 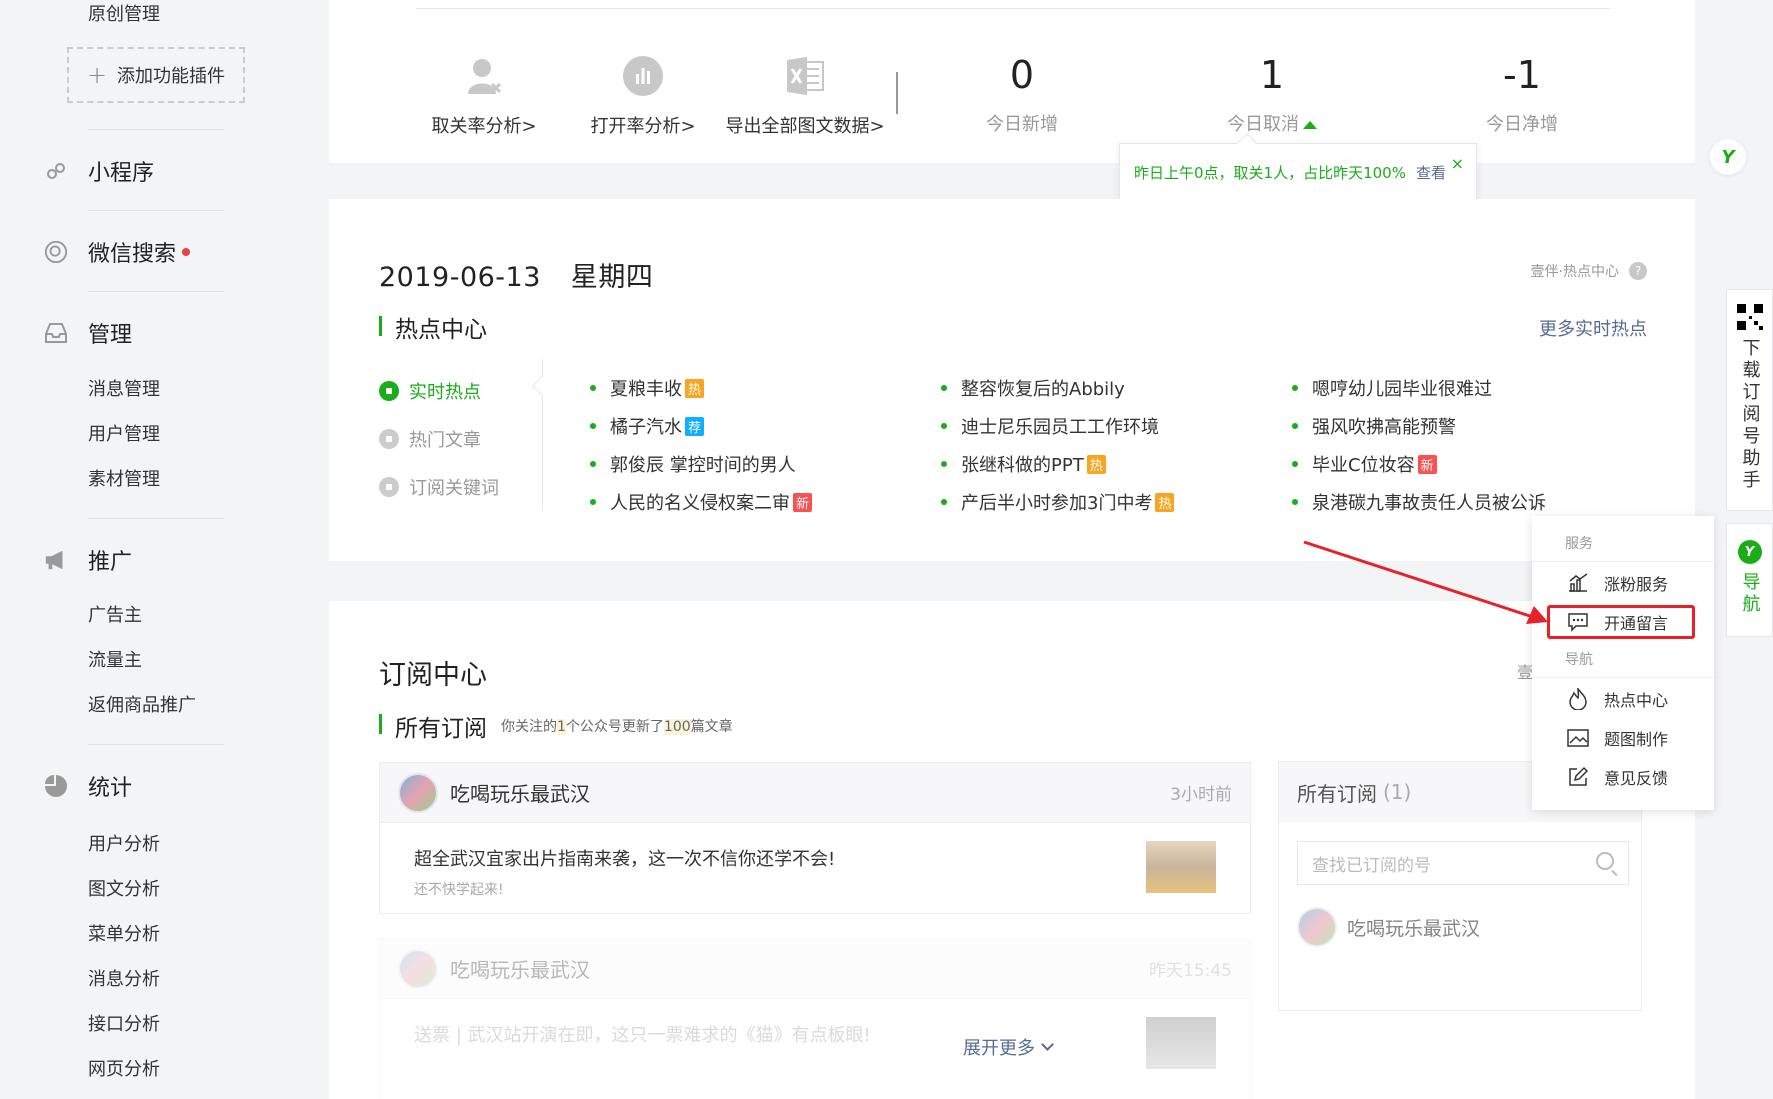 I want to click on sidebar-item-publisher: 流量主, so click(x=115, y=659).